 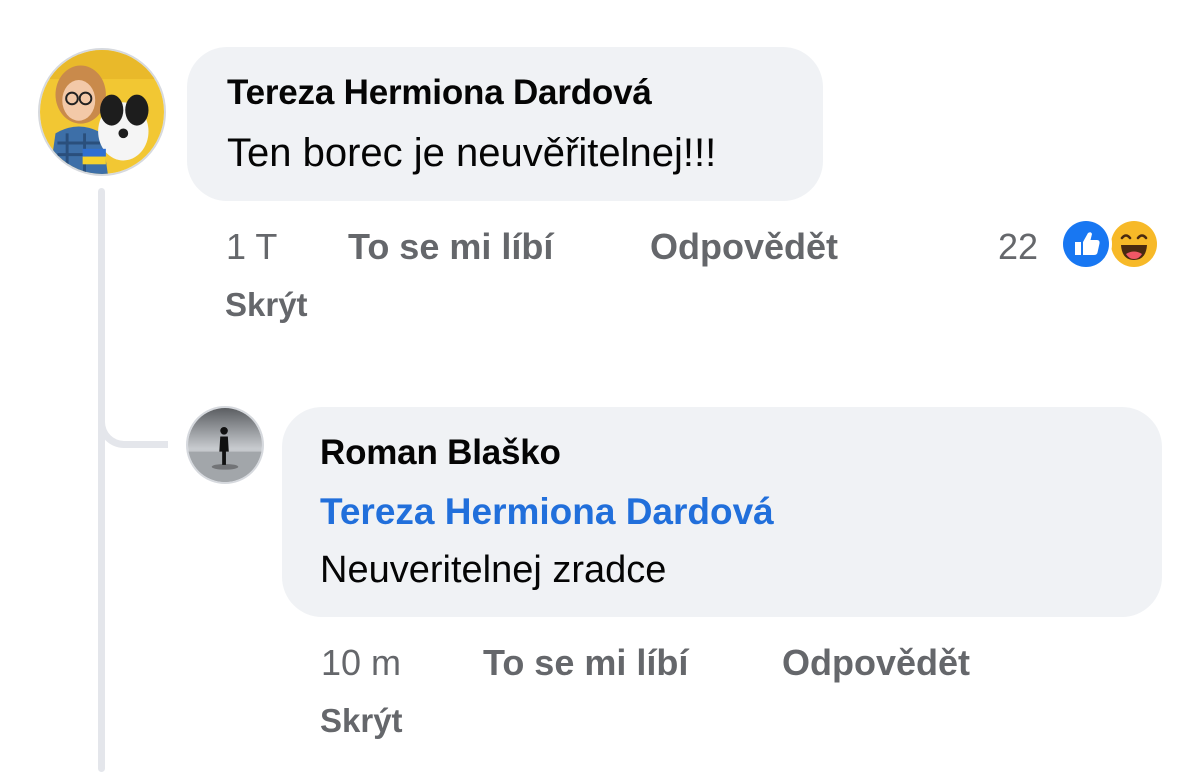 What do you see at coordinates (585, 663) in the screenshot?
I see `reply-like-button: To se mi líbí` at bounding box center [585, 663].